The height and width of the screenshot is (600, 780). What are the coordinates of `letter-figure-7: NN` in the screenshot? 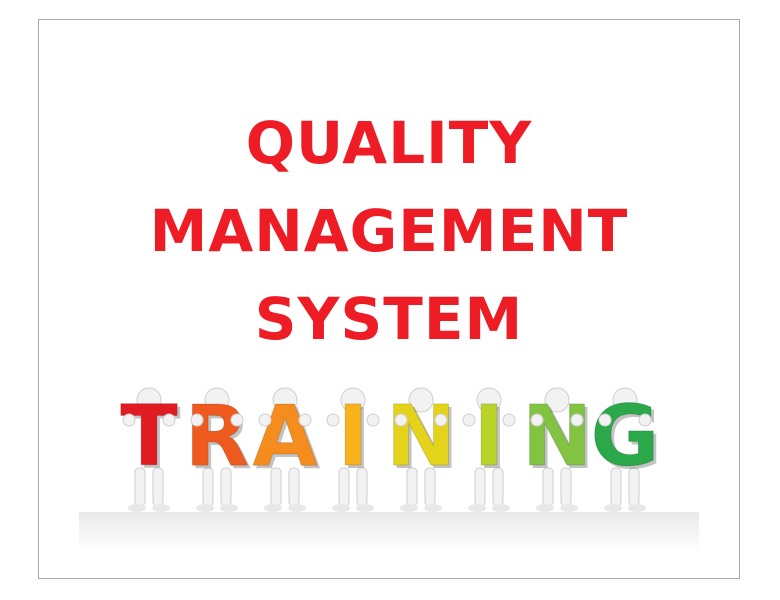 It's located at (558, 449).